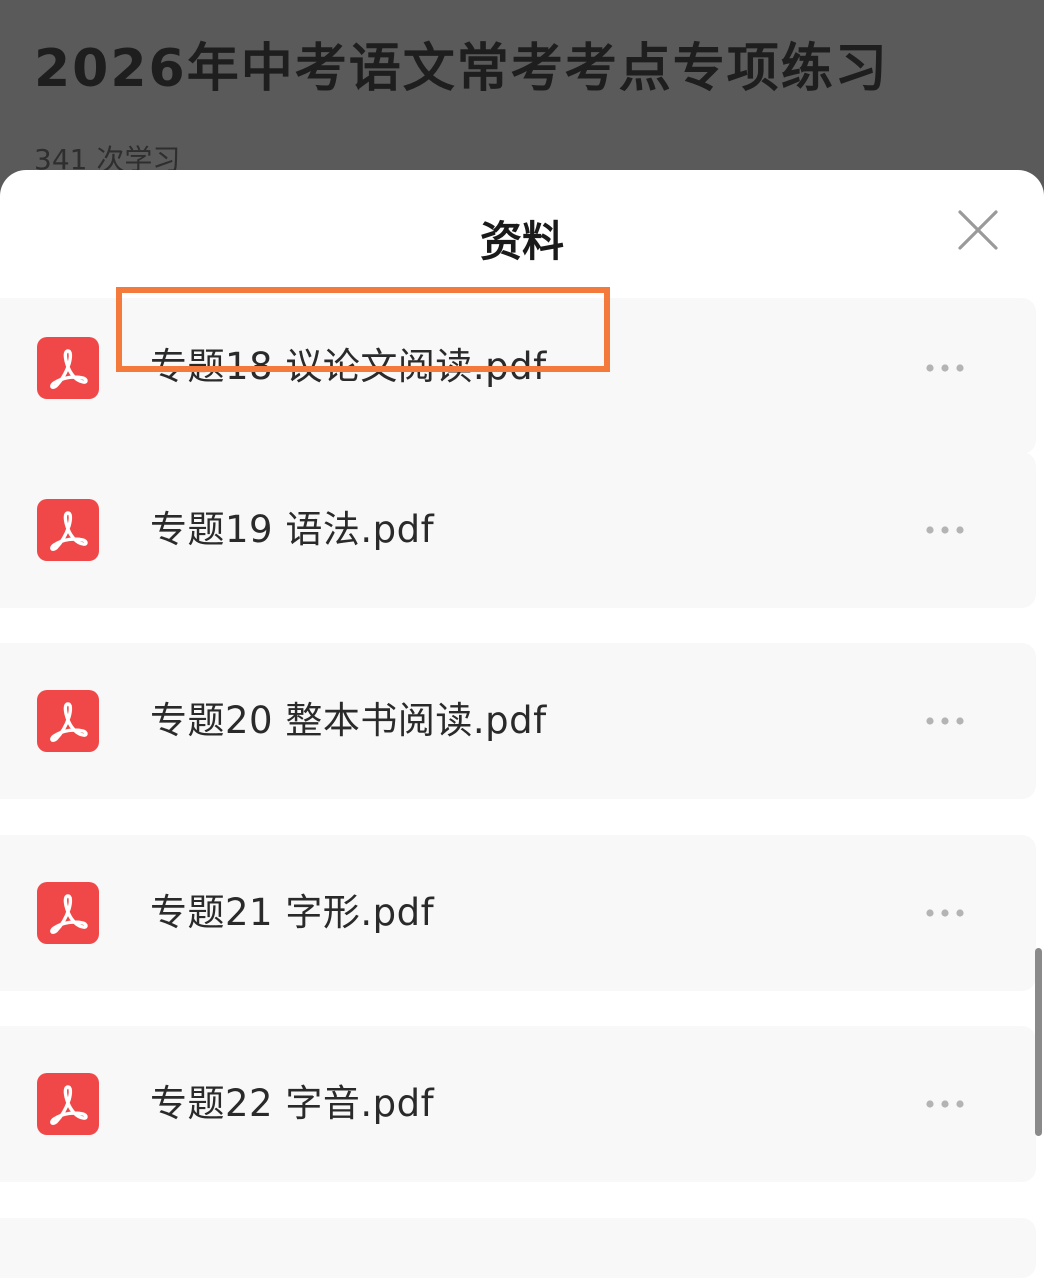 This screenshot has width=1044, height=1280. I want to click on sheet-header: 资料, so click(522, 234).